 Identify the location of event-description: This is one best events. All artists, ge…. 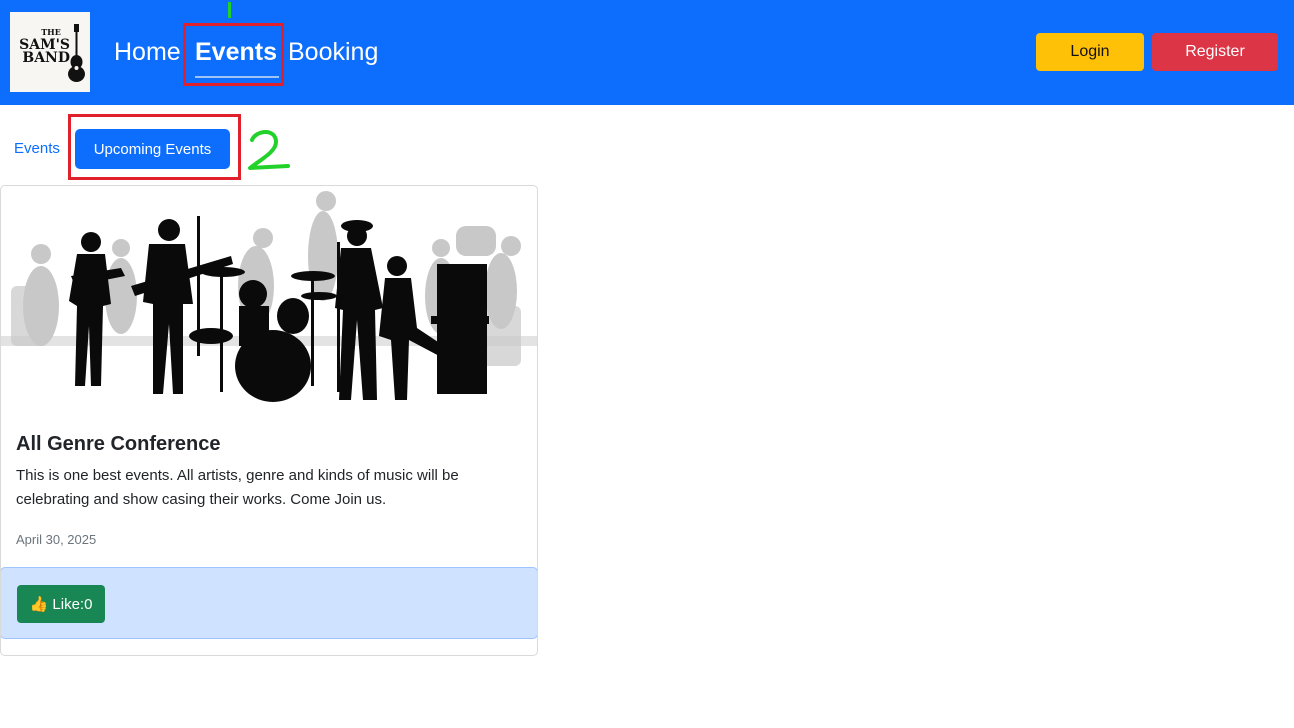
(237, 487).